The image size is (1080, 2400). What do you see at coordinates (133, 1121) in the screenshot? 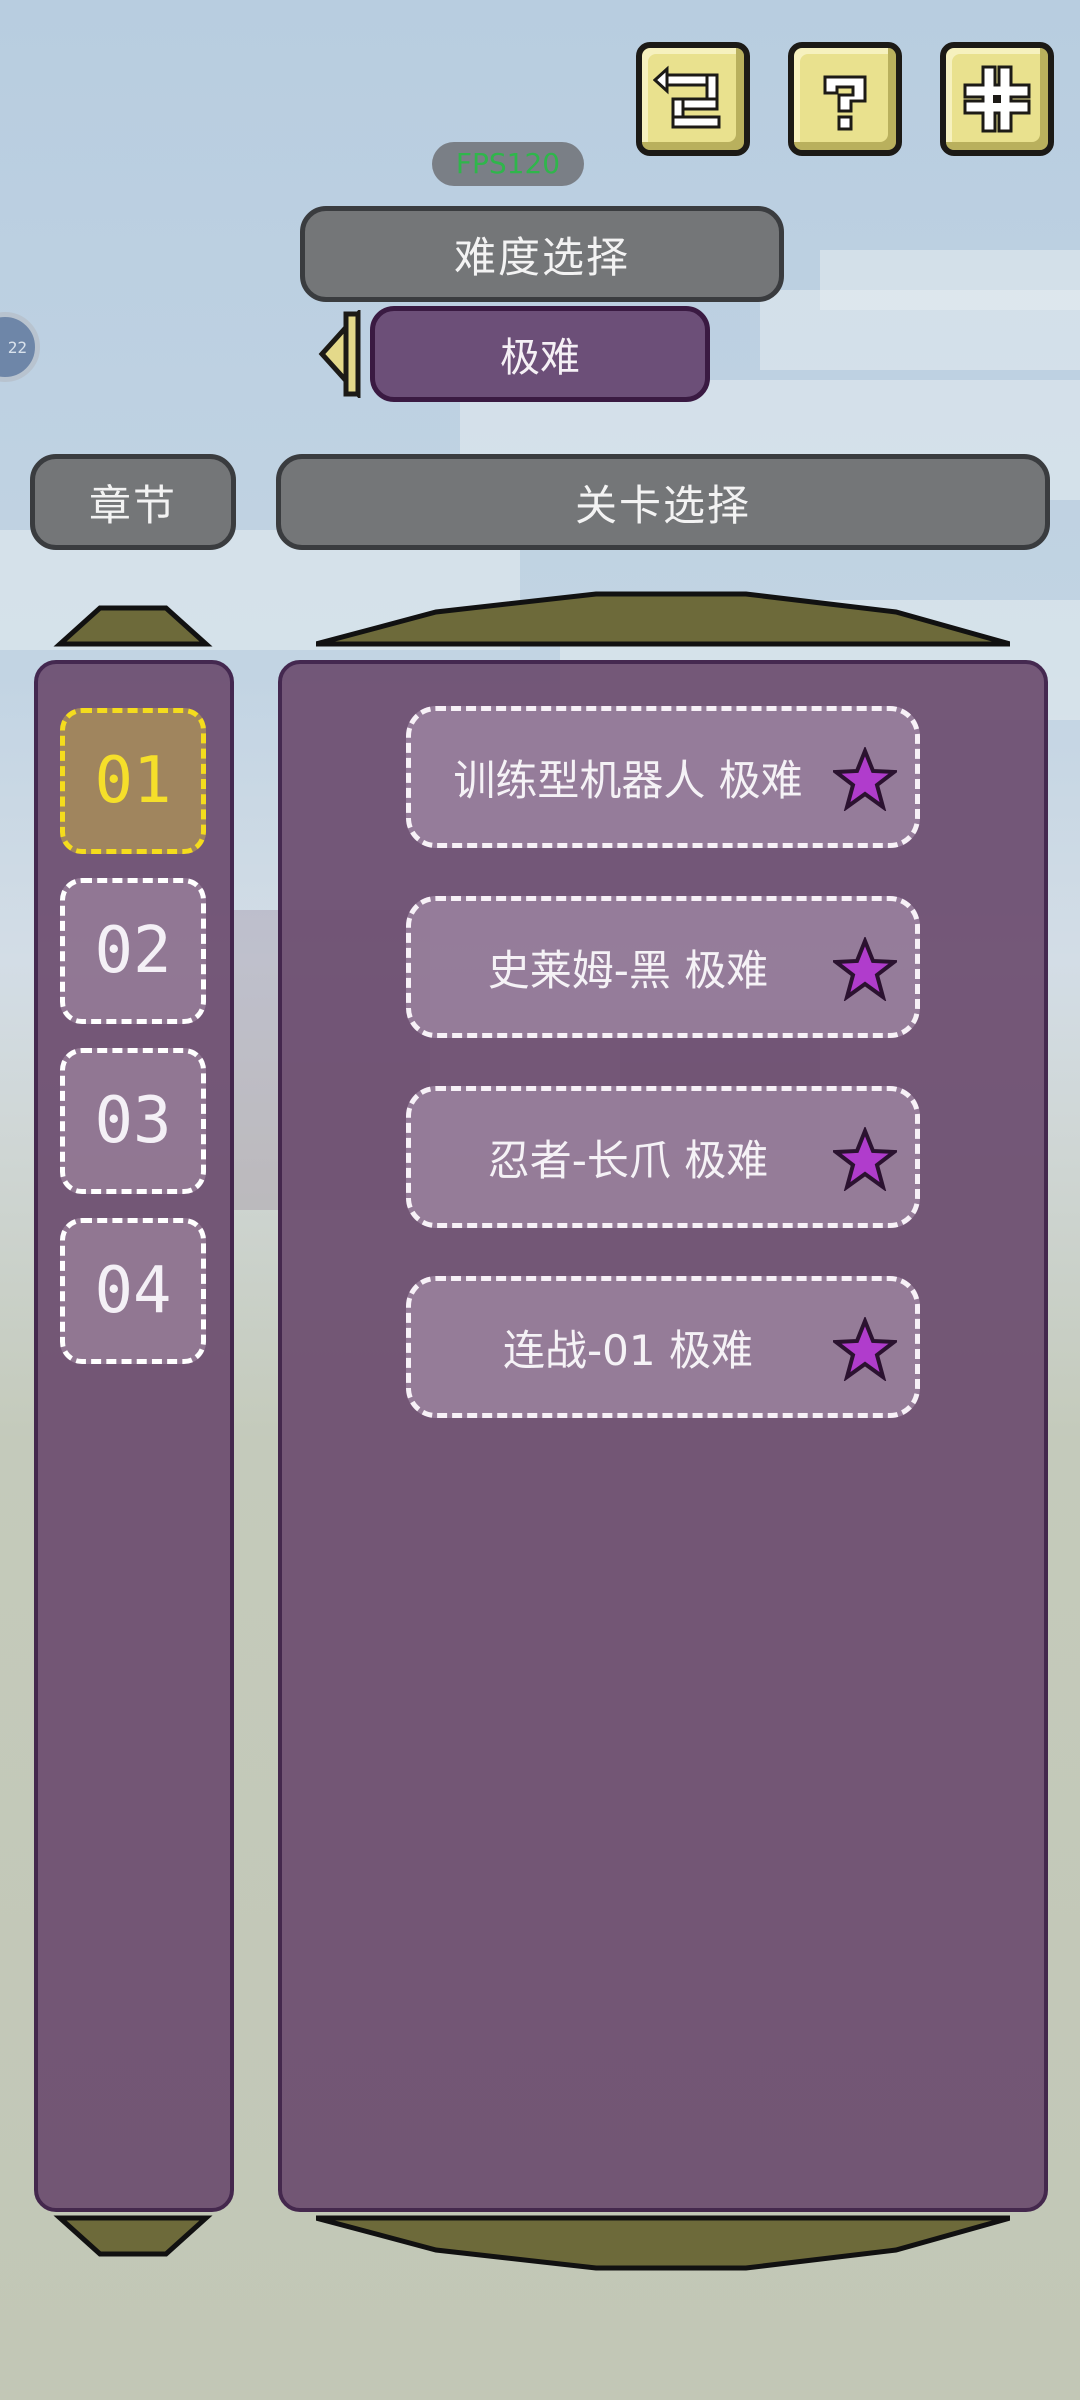
I see `chapter-item-03: 03` at bounding box center [133, 1121].